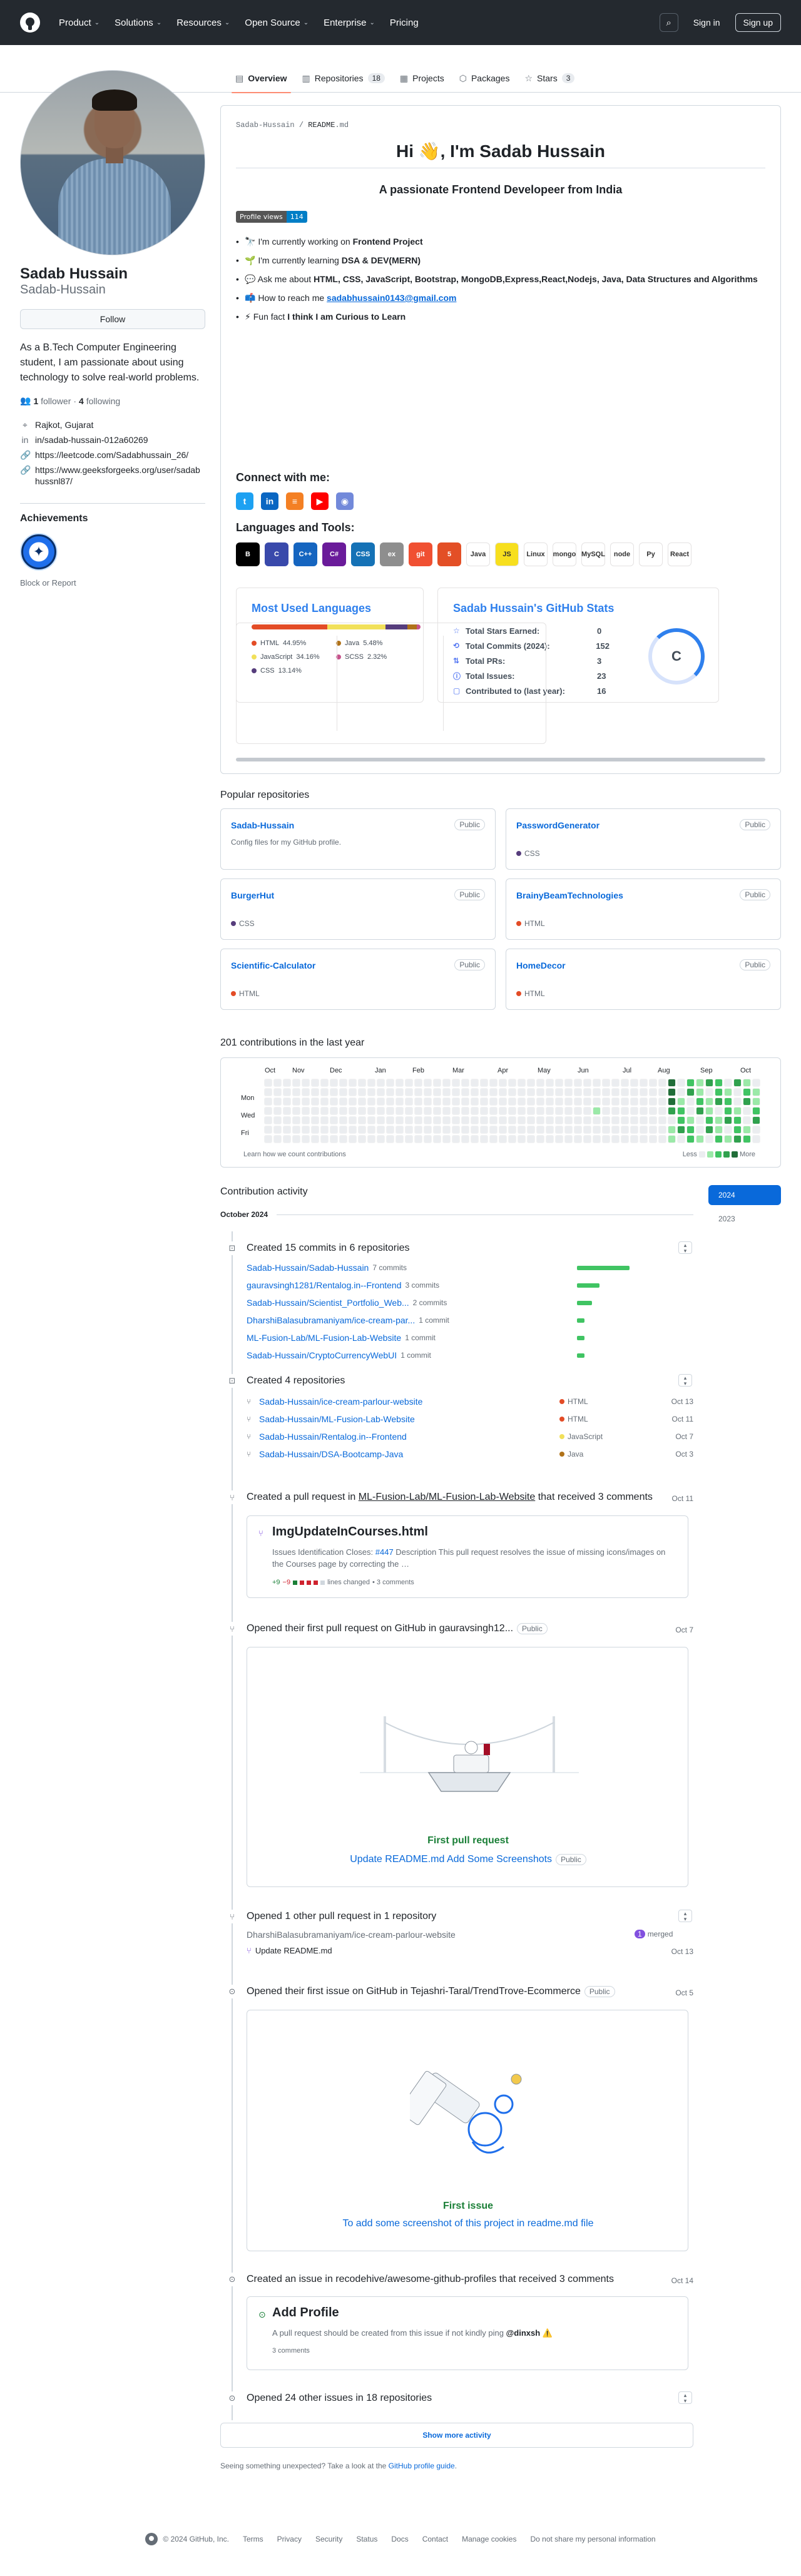 This screenshot has width=801, height=2576. Describe the element at coordinates (423, 1285) in the screenshot. I see `commit-count-link: 3 commits` at that location.